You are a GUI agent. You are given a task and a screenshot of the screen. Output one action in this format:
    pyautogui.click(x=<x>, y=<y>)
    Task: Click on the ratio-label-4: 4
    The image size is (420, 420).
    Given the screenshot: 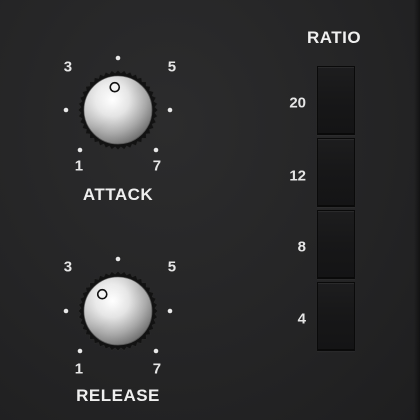 What is the action you would take?
    pyautogui.click(x=301, y=319)
    